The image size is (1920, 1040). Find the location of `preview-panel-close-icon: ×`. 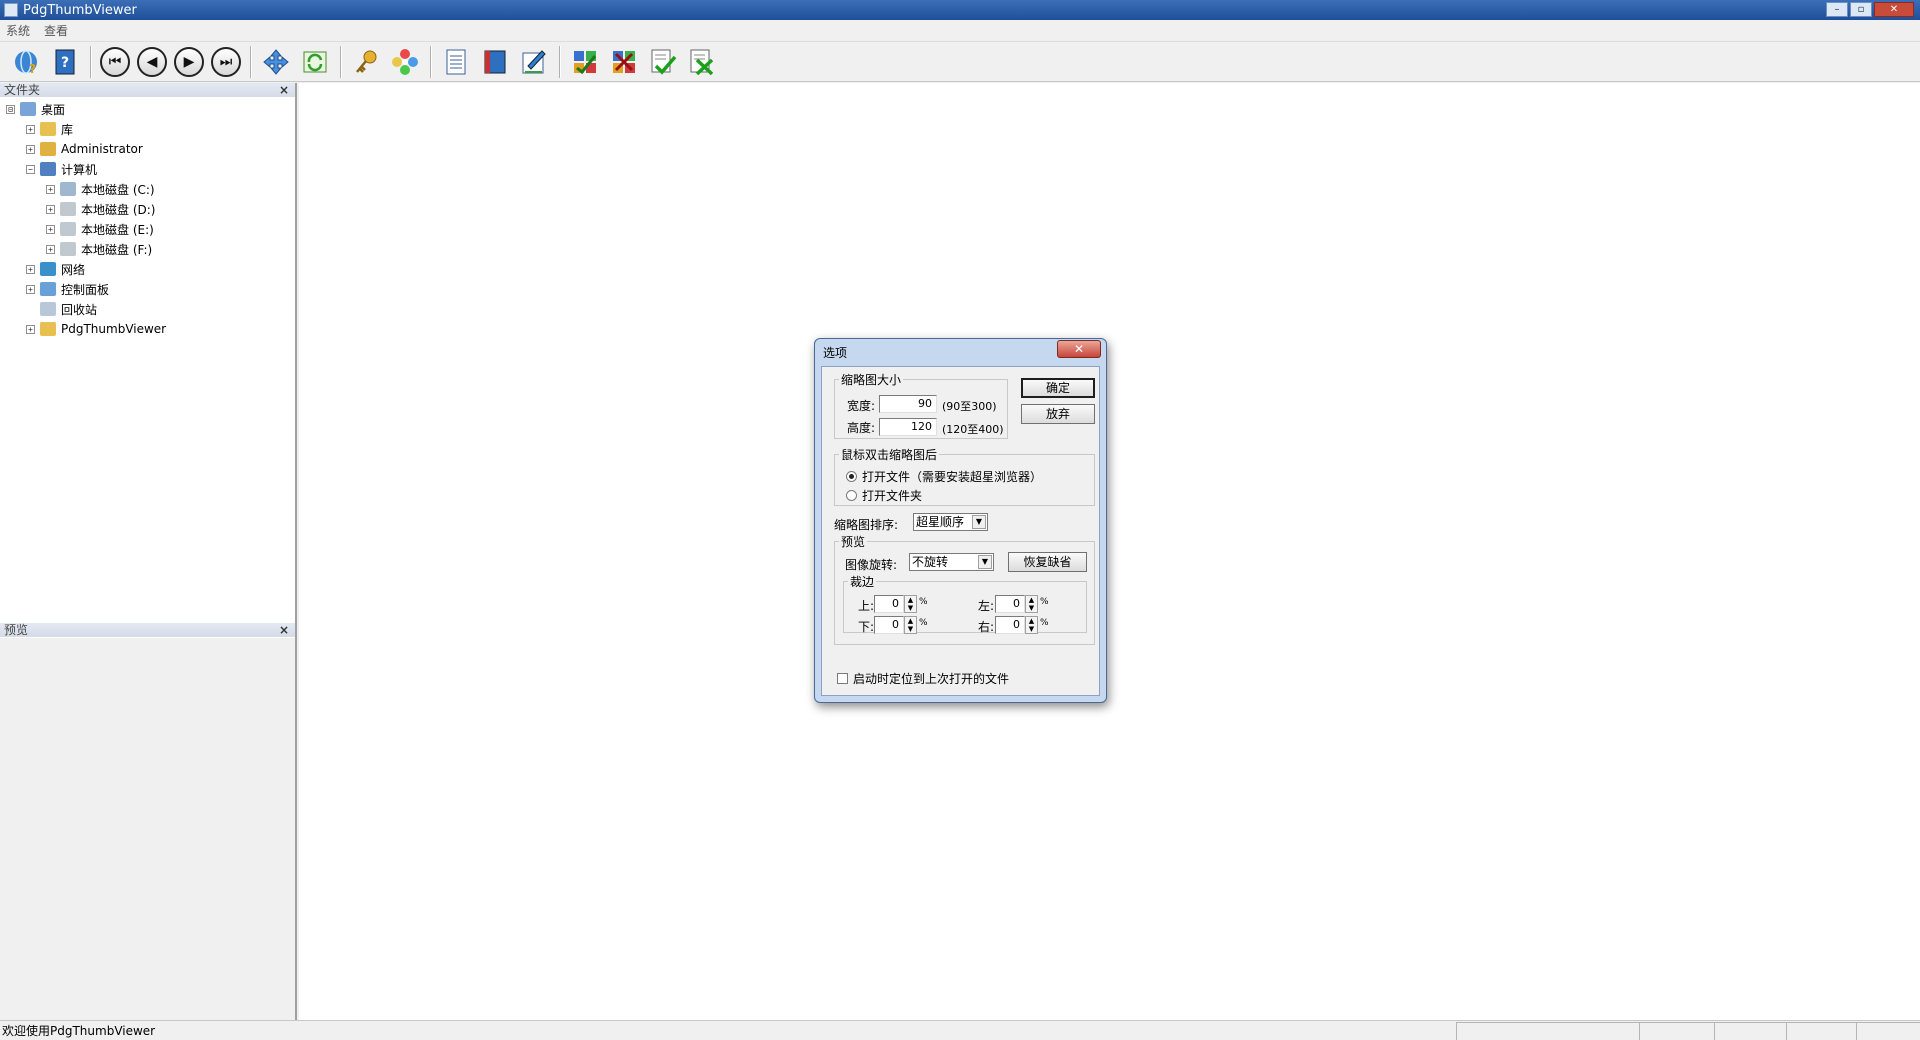

preview-panel-close-icon: × is located at coordinates (284, 630).